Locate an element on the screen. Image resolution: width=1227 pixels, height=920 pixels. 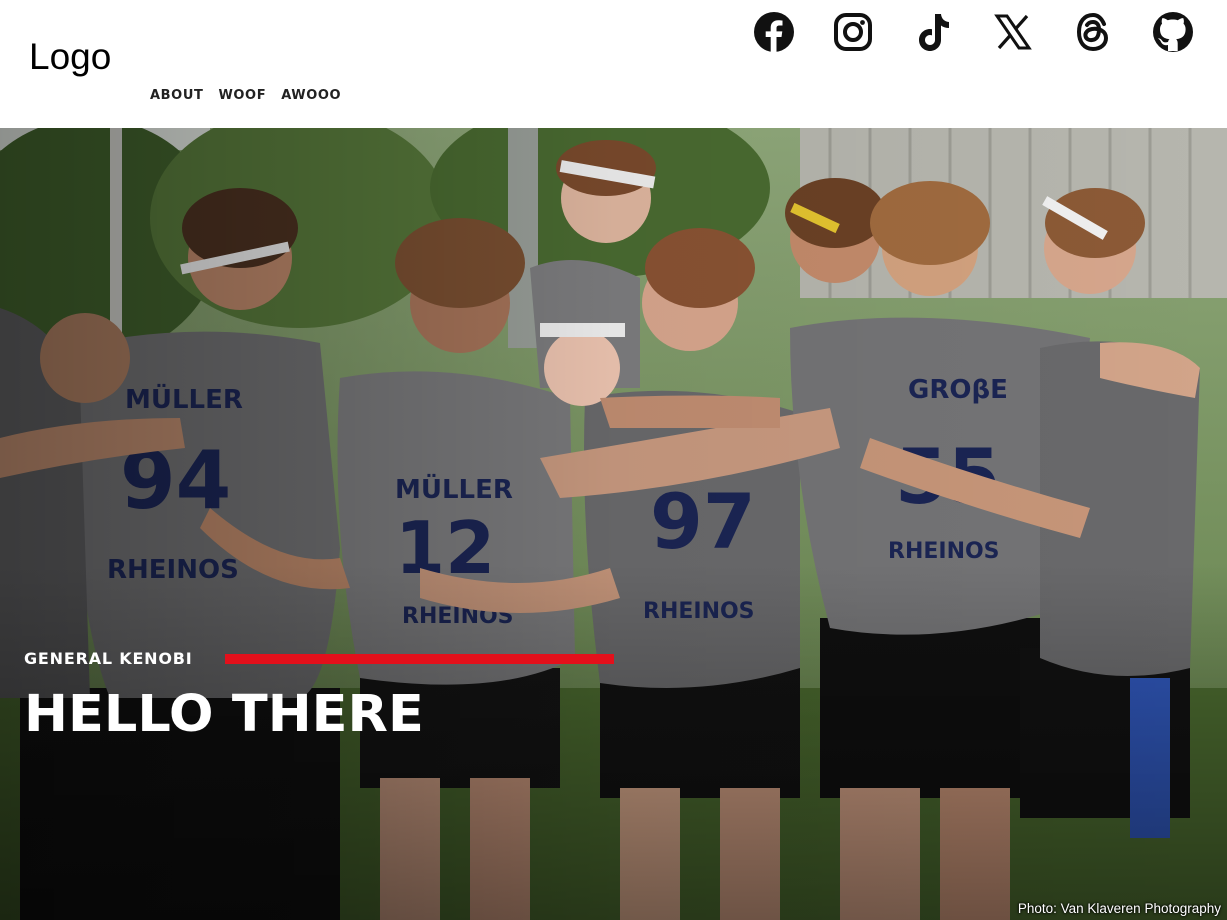
facebook-link is located at coordinates (774, 32).